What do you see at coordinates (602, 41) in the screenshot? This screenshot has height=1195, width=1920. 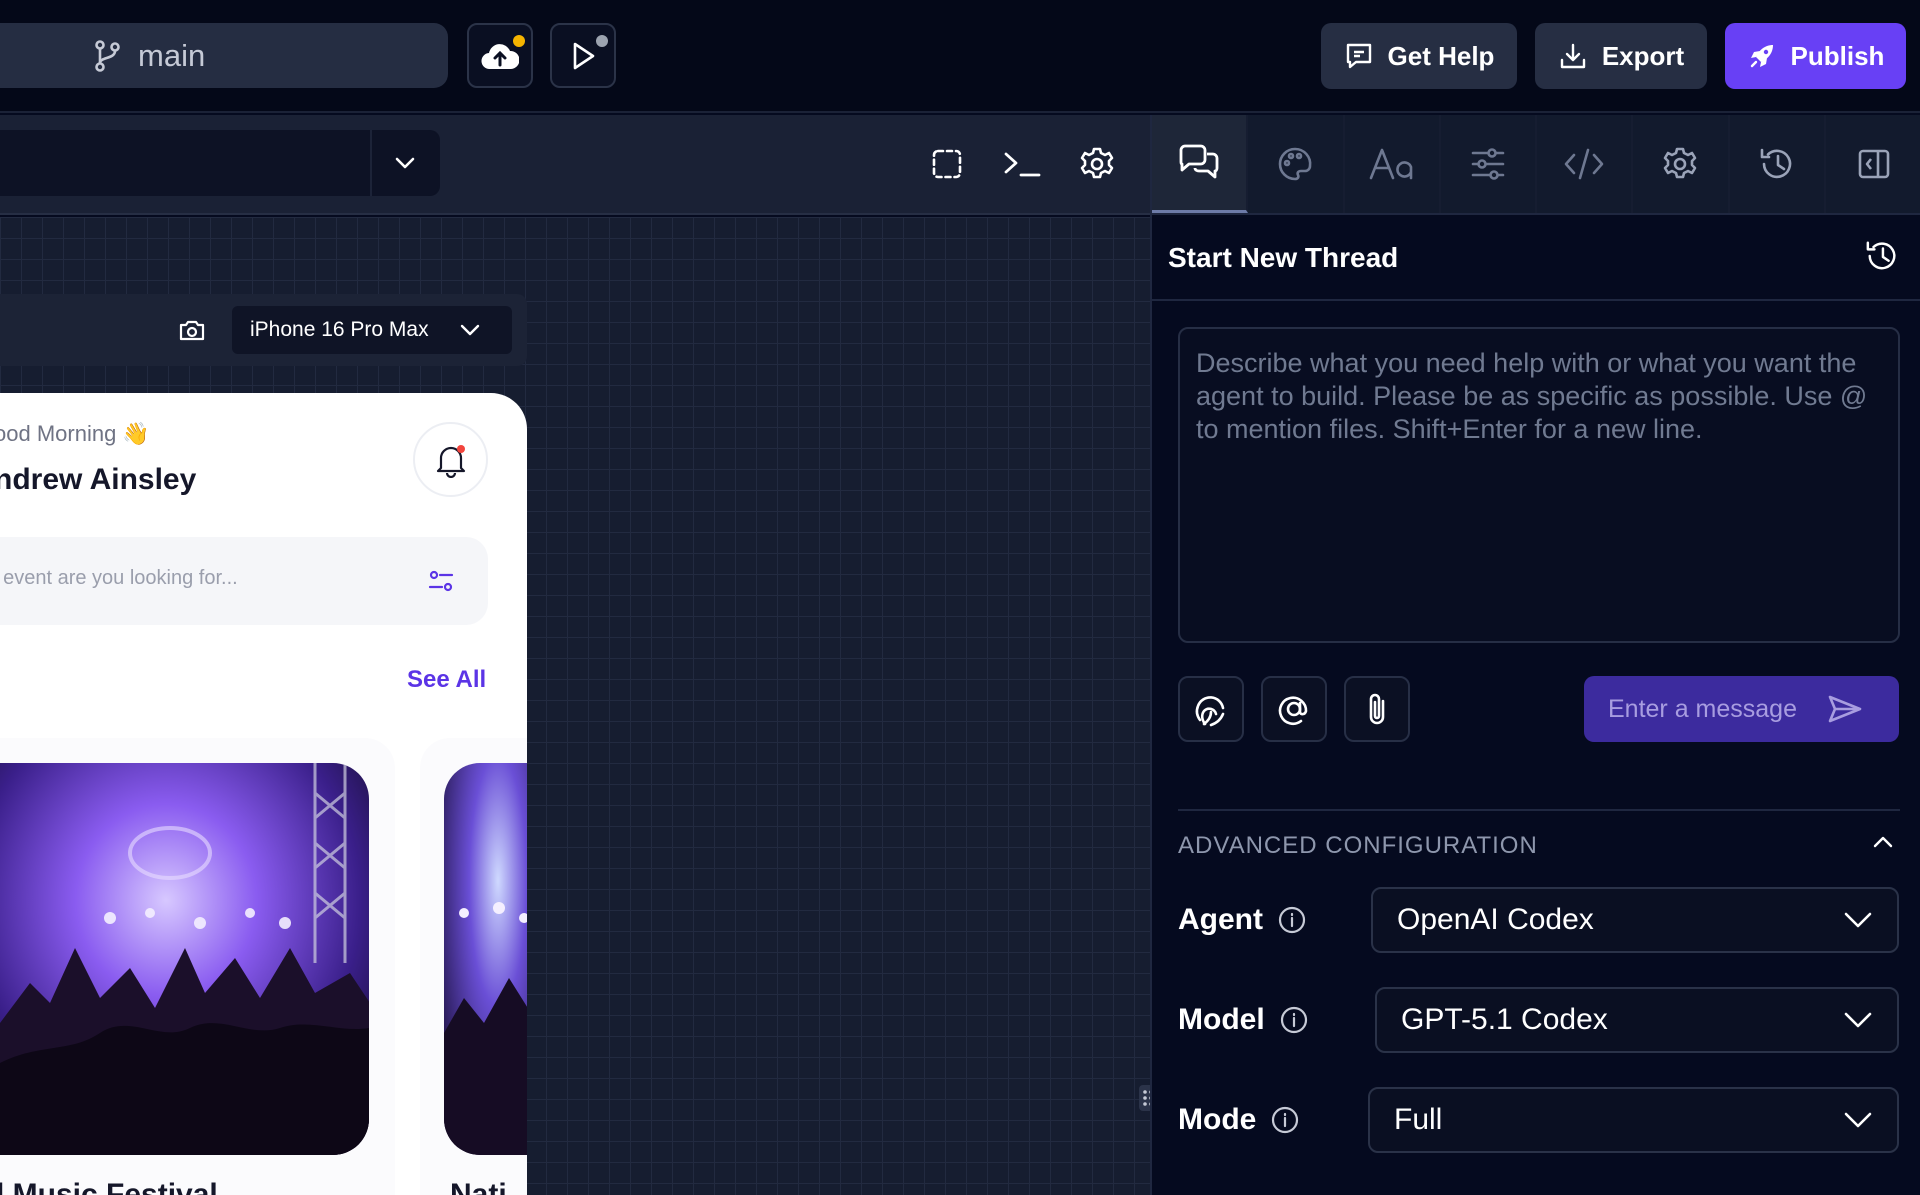 I see `run-status-dot` at bounding box center [602, 41].